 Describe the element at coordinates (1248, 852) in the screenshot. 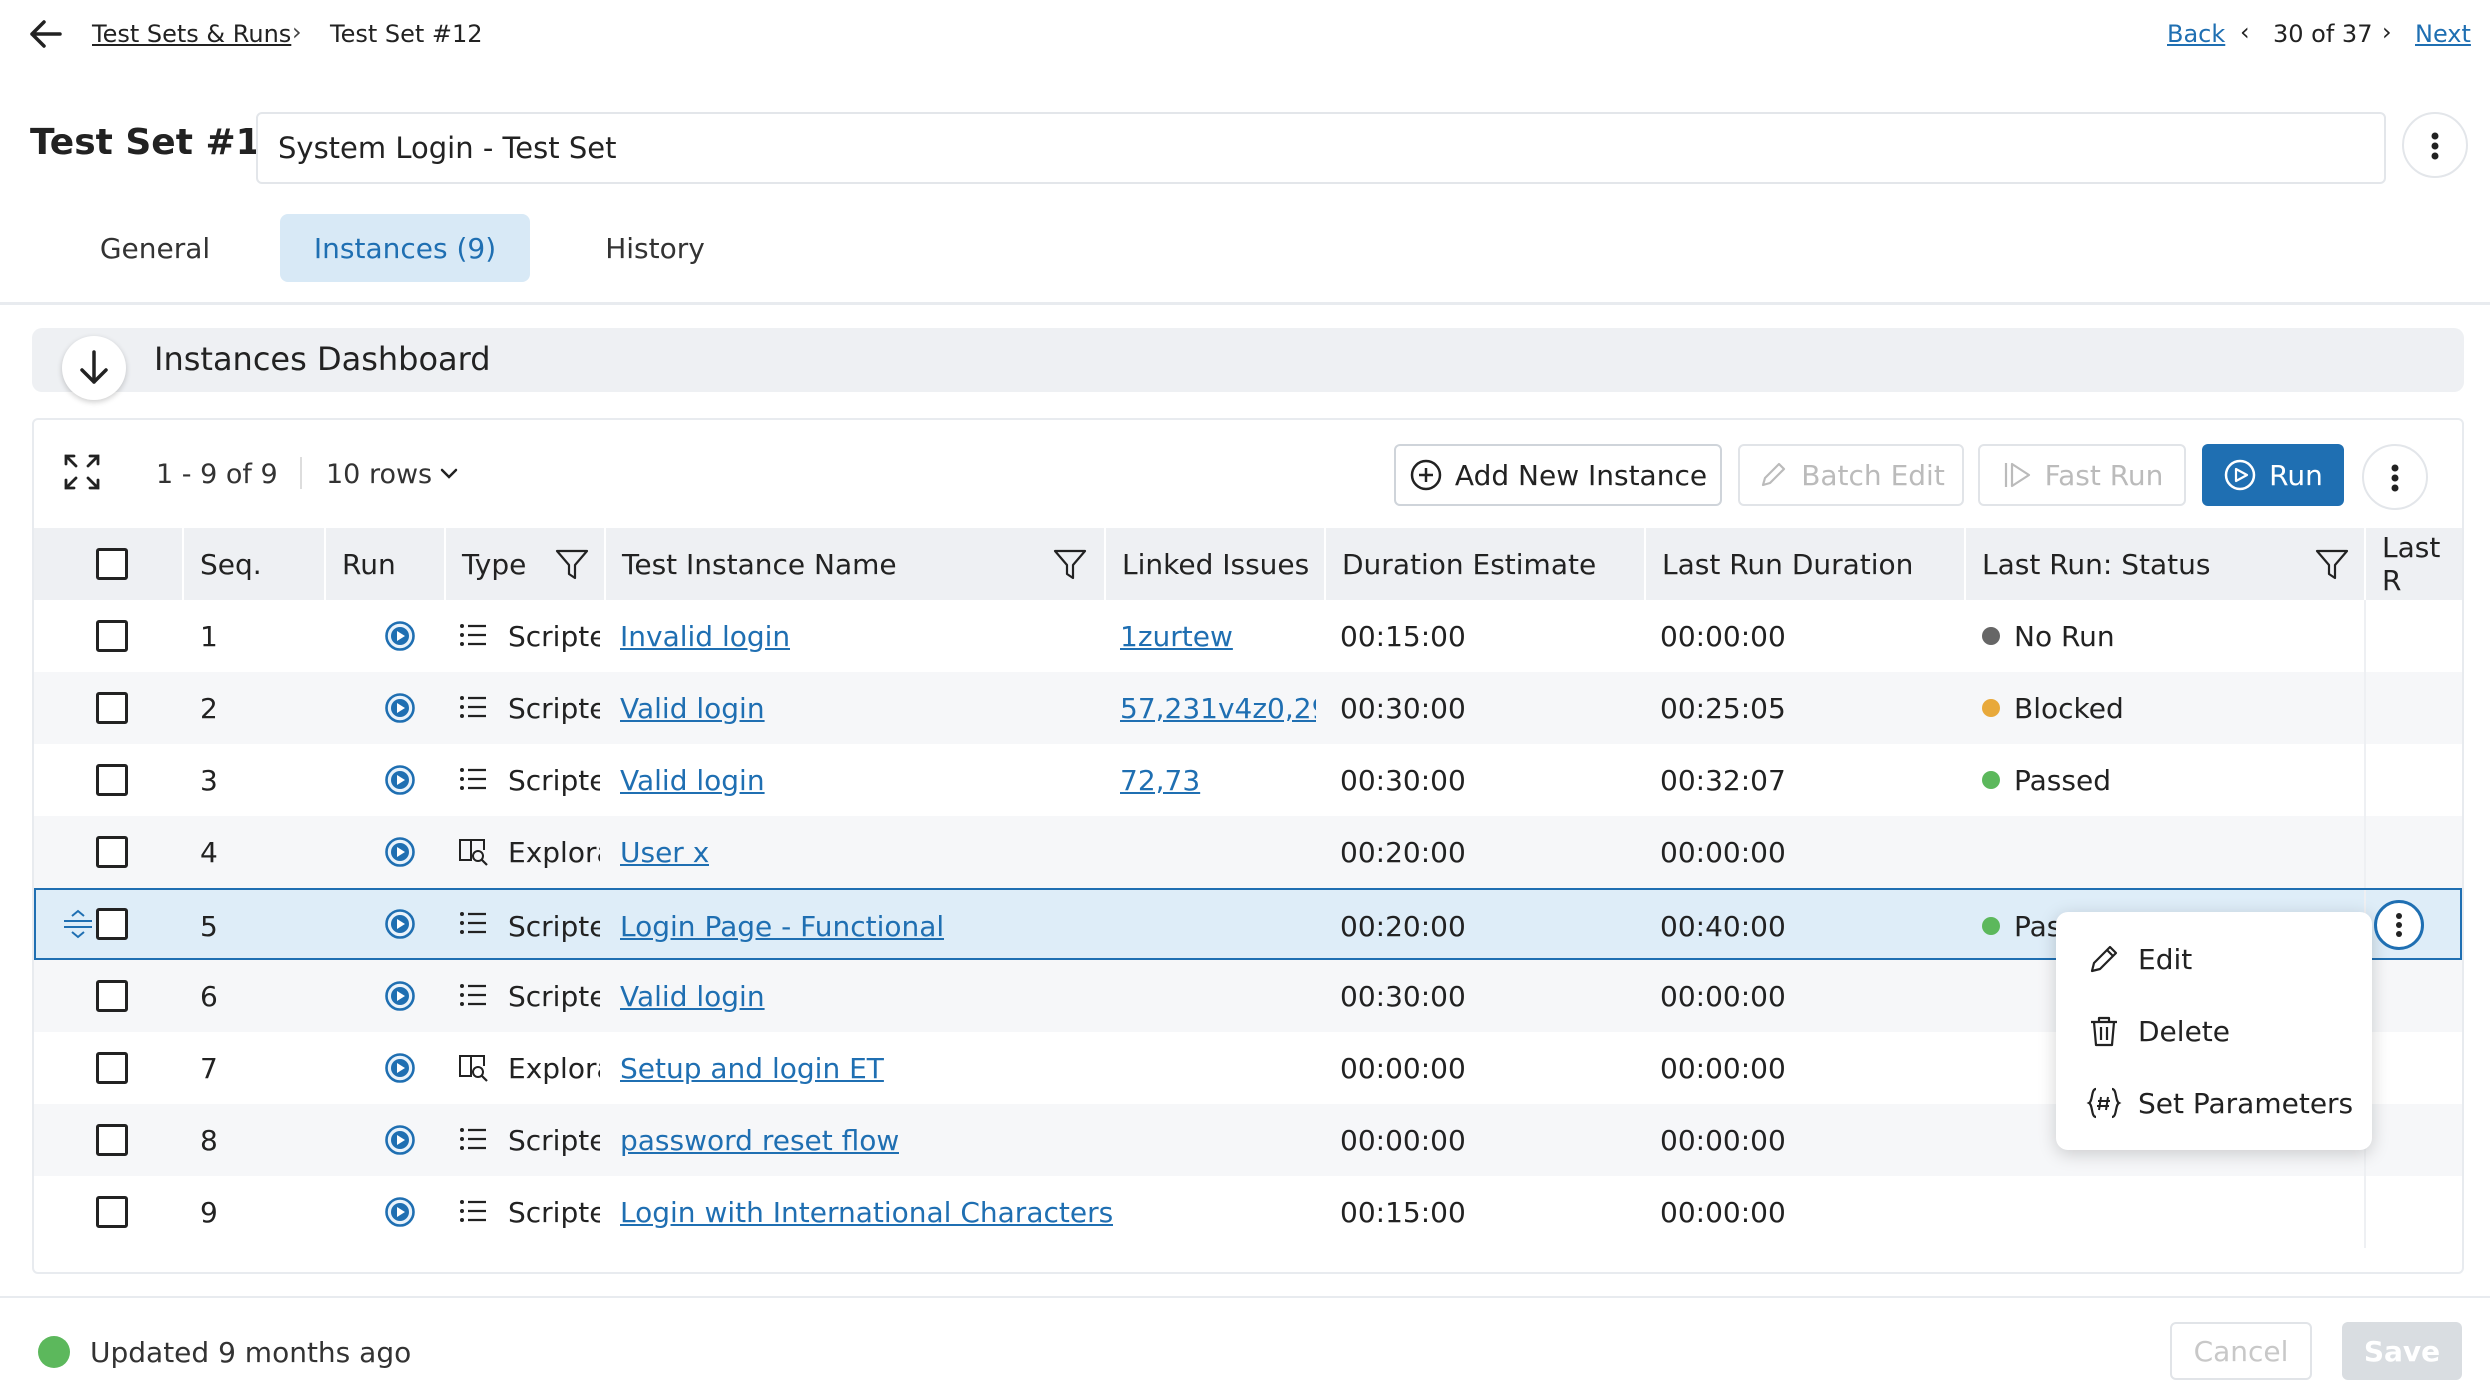

I see `table-row: 4 Explora User x 00:20:00 00:00:00` at that location.